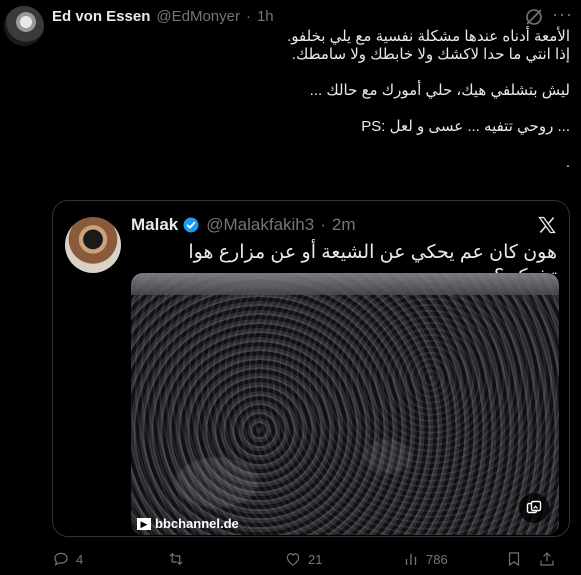  I want to click on repost-icon, so click(176, 559).